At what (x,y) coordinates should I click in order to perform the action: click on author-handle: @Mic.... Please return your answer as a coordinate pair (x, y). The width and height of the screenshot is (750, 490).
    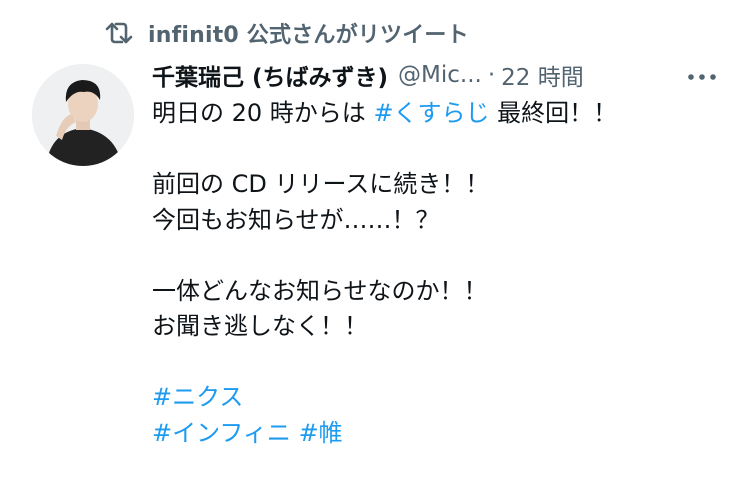
    Looking at the image, I should click on (440, 75).